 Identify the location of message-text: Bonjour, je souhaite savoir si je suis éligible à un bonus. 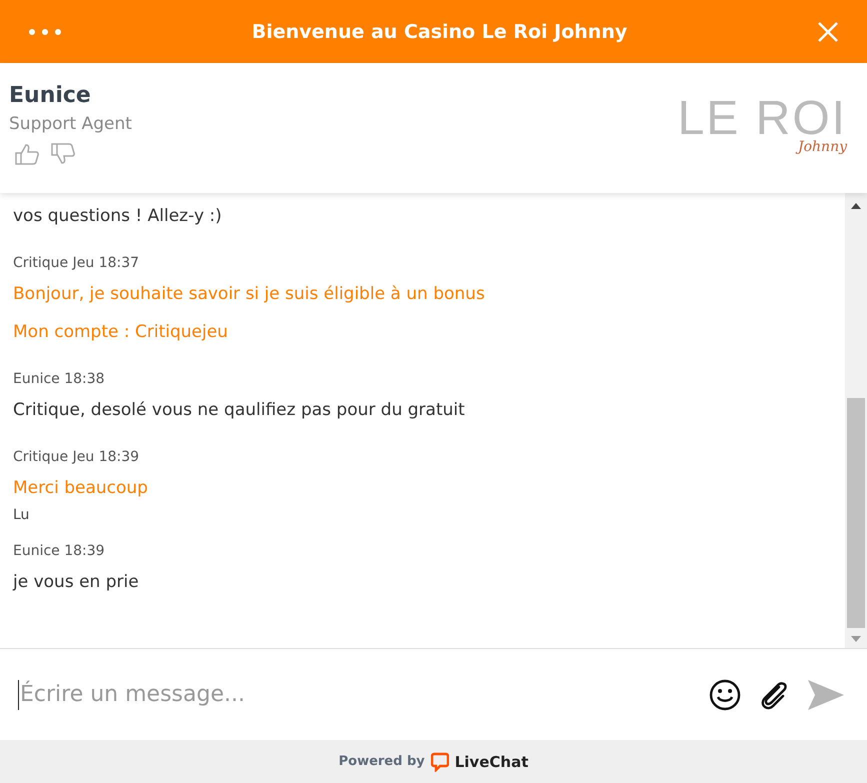
(249, 294).